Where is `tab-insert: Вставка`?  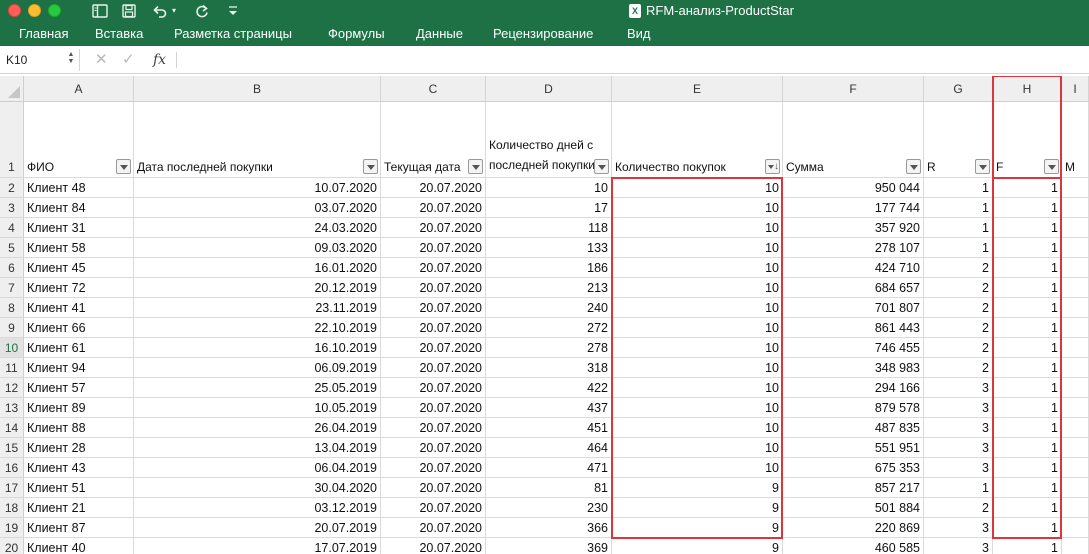
tab-insert: Вставка is located at coordinates (119, 34).